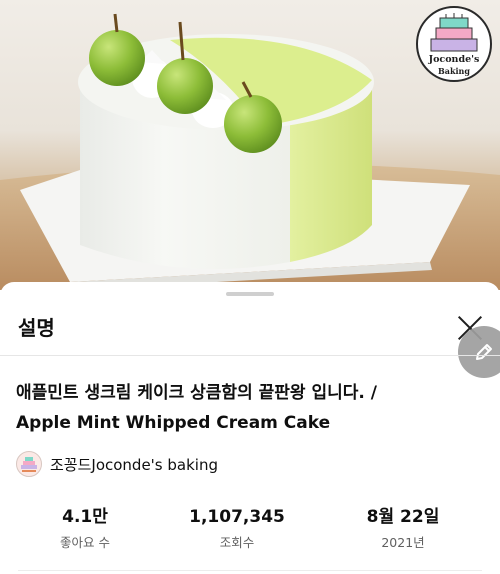 Image resolution: width=500 pixels, height=574 pixels. I want to click on views-label: 조회수, so click(237, 542).